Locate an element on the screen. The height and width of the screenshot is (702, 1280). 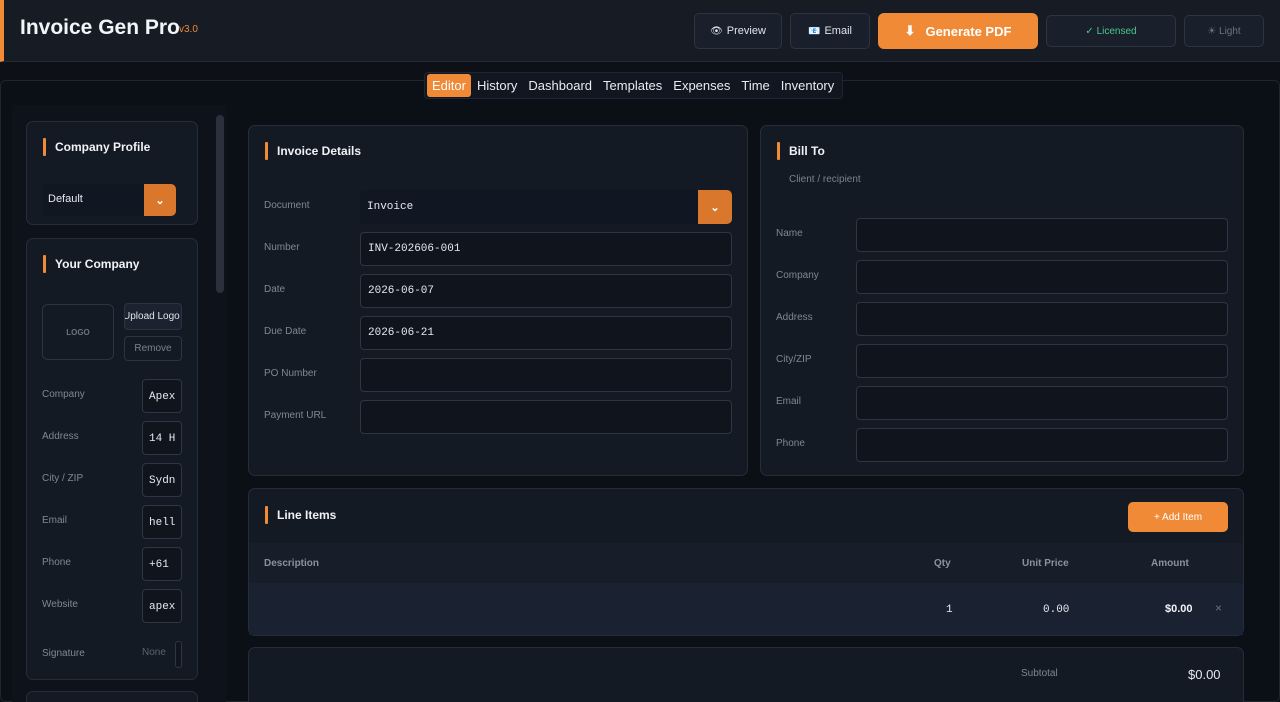
tab-history: History is located at coordinates (497, 85).